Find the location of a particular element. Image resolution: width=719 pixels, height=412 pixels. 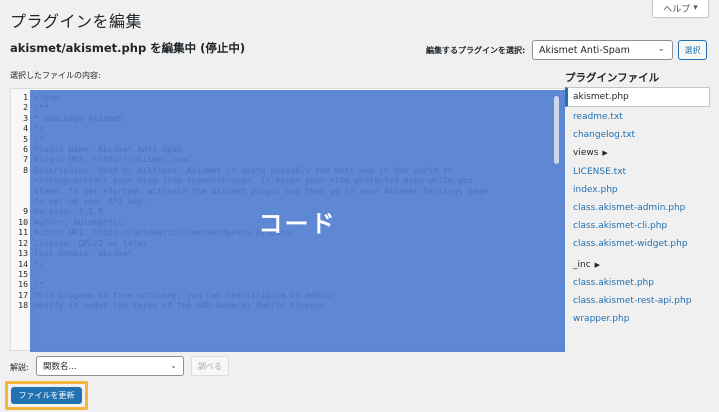

file-tree-item: wrapper.php is located at coordinates (637, 319).